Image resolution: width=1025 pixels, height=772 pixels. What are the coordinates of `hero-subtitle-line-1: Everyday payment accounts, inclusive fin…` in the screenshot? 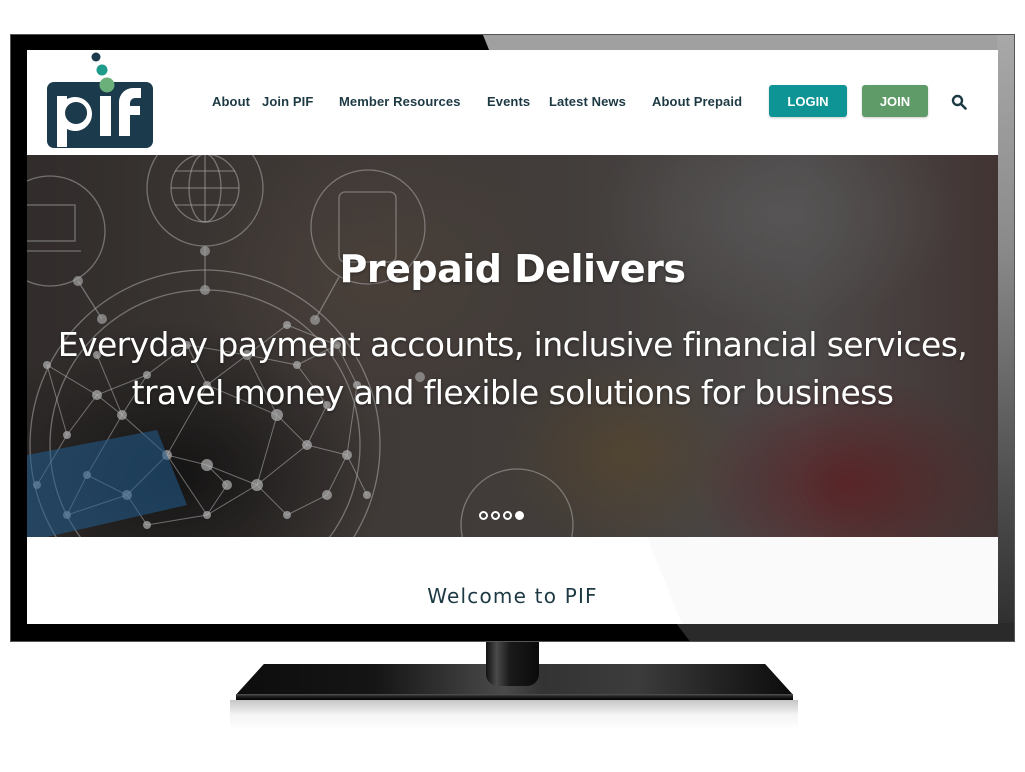 It's located at (512, 344).